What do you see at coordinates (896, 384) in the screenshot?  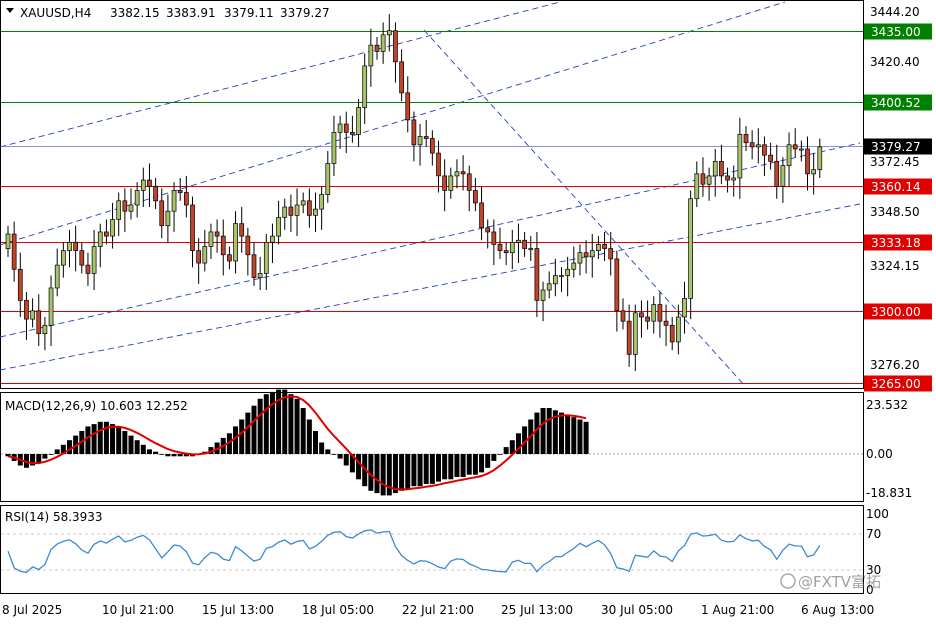 I see `level-tag-label: 3265.00` at bounding box center [896, 384].